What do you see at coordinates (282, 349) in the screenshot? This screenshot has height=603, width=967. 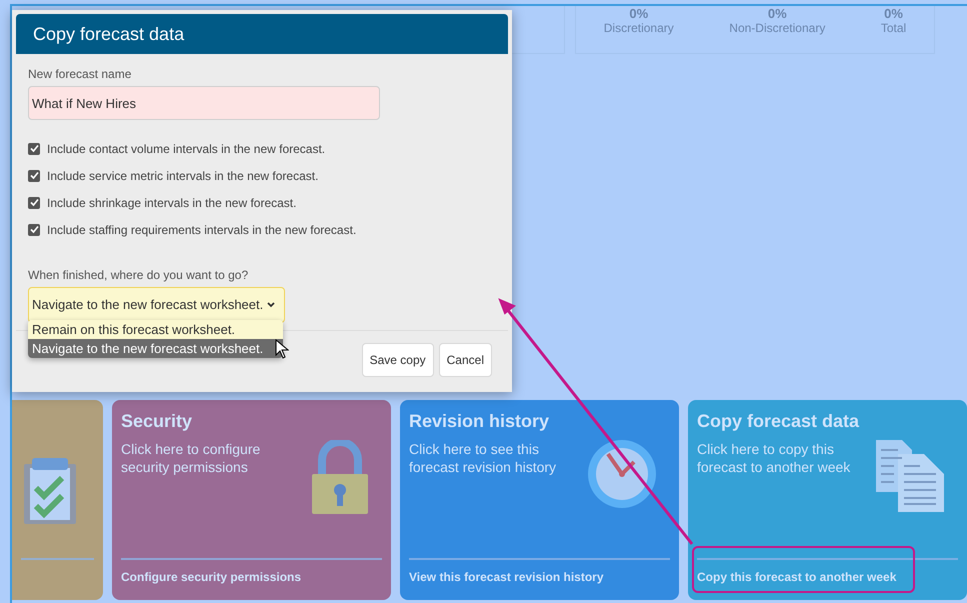 I see `mouse-pointer-icon` at bounding box center [282, 349].